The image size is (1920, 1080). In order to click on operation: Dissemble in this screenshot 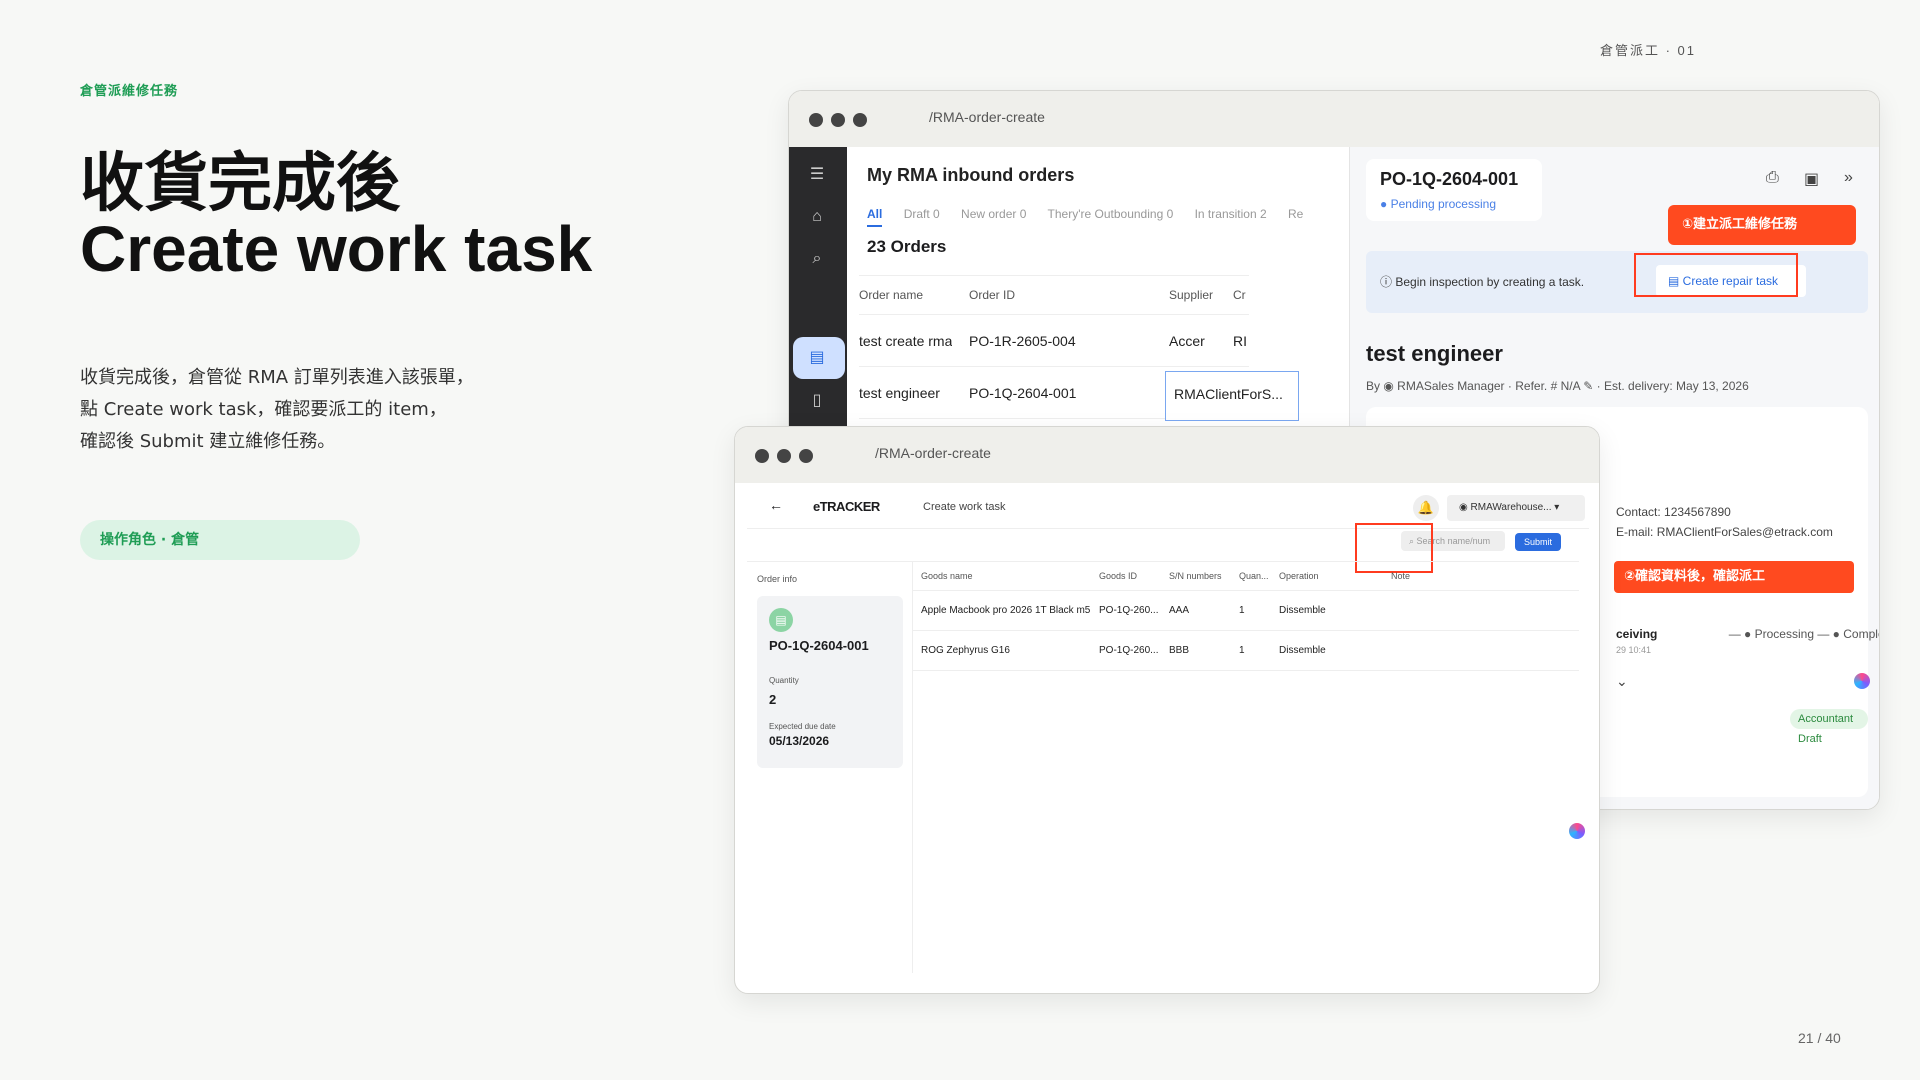, I will do `click(1302, 610)`.